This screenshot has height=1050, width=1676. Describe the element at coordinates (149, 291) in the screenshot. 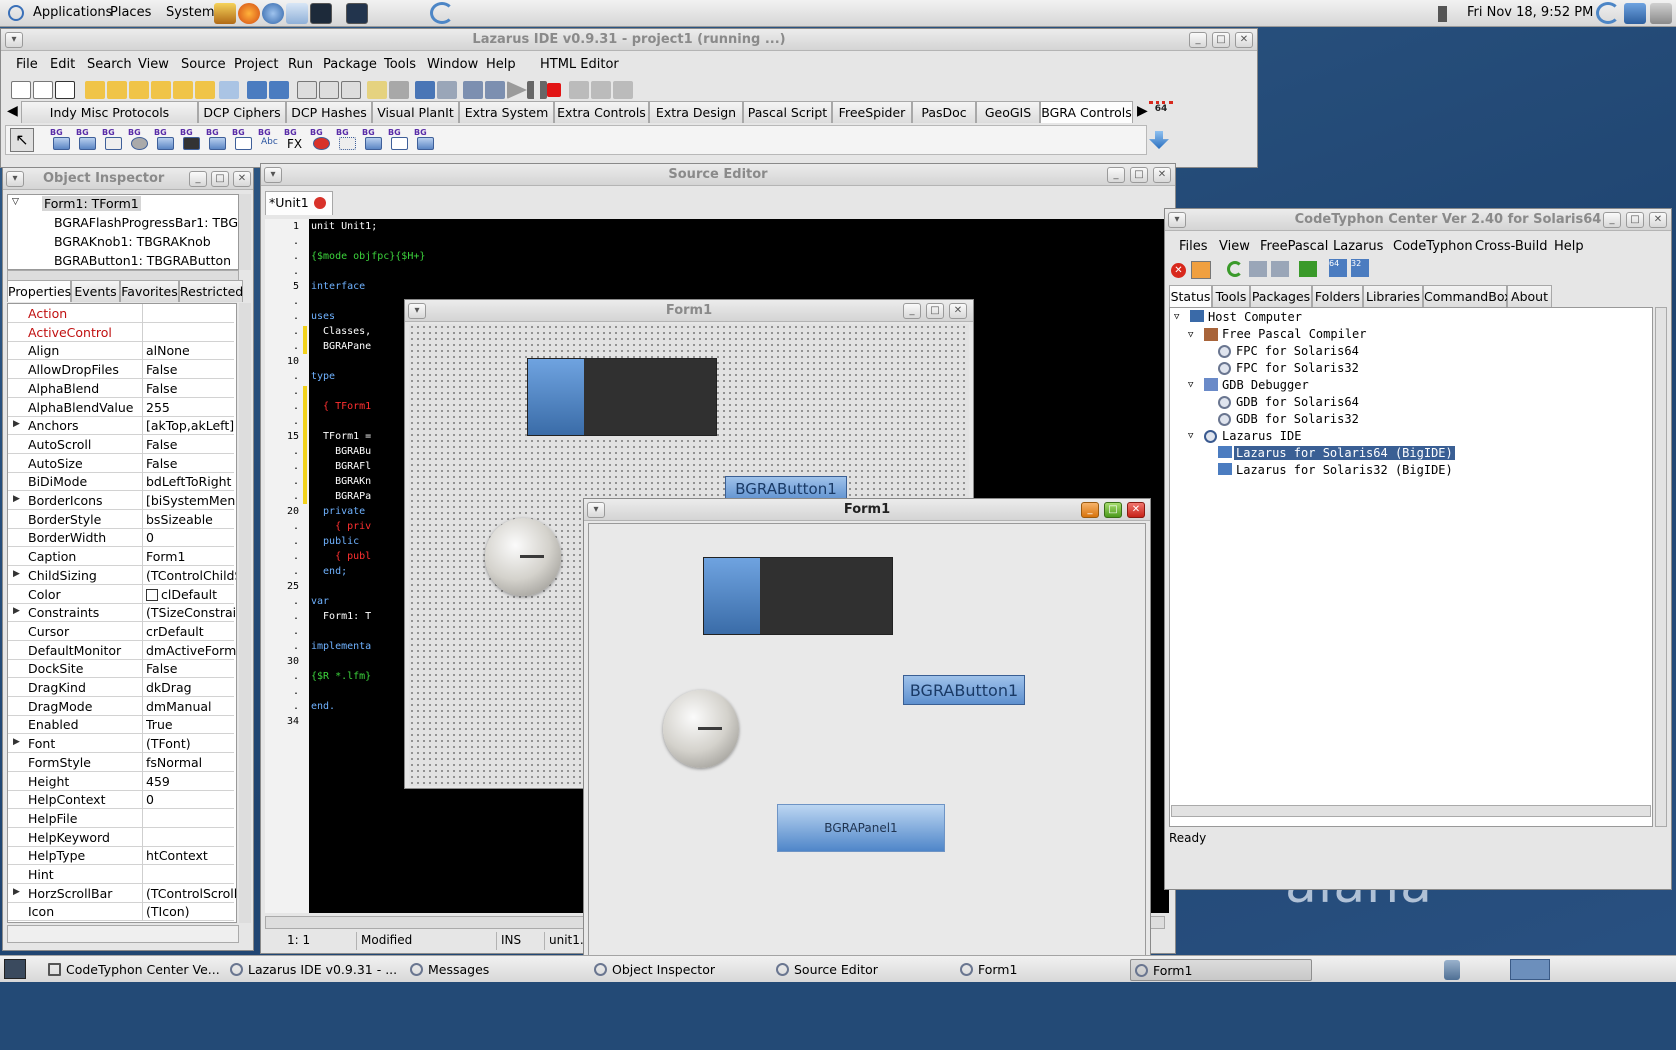

I see `tab-favorites: Favorites` at that location.